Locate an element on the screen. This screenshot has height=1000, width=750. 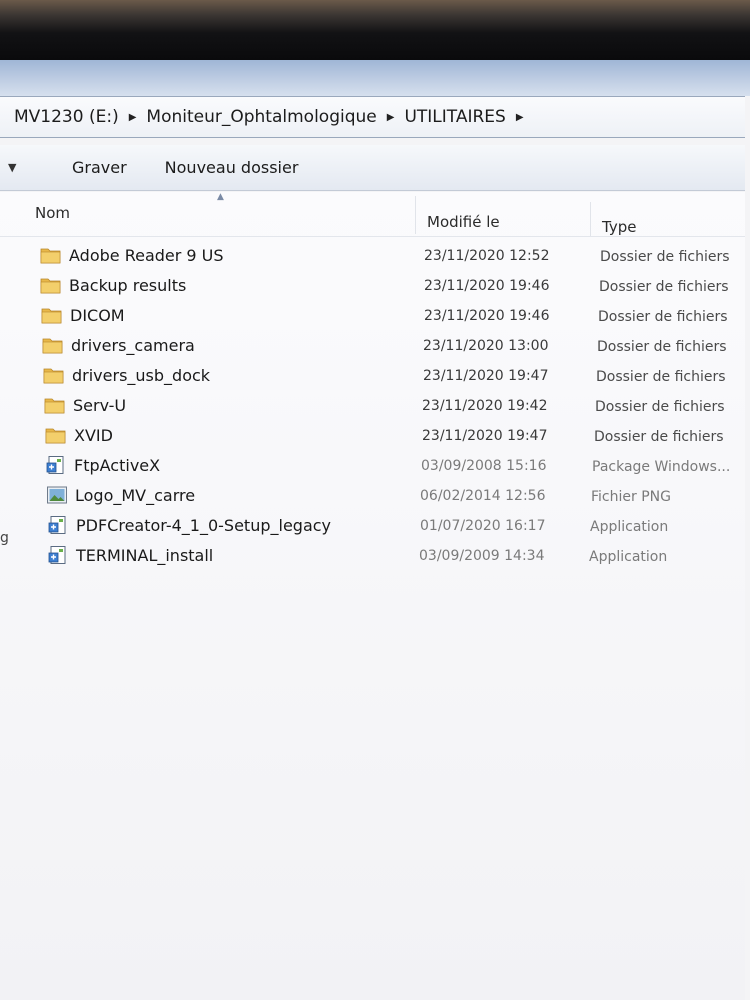
file-name: Logo_MV_carre is located at coordinates (135, 495).